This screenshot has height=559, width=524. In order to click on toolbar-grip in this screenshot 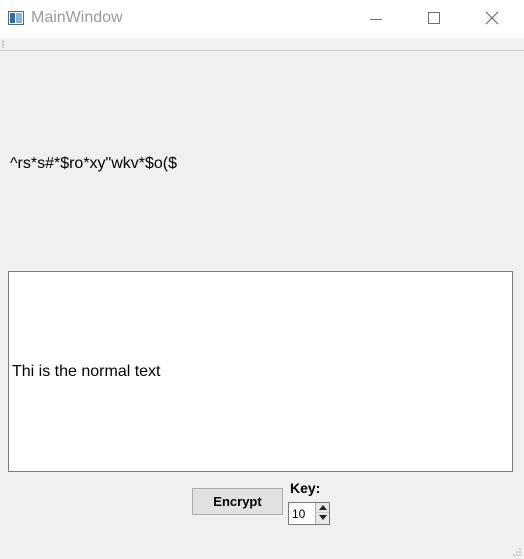, I will do `click(3, 44)`.